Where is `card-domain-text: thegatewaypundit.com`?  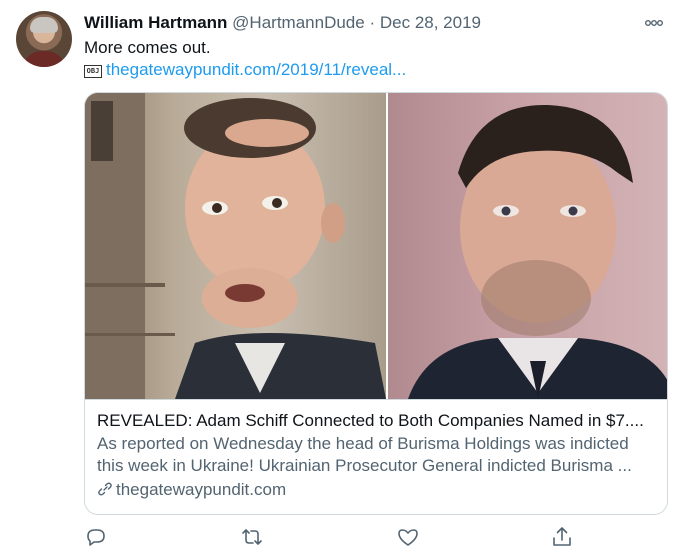 card-domain-text: thegatewaypundit.com is located at coordinates (201, 489).